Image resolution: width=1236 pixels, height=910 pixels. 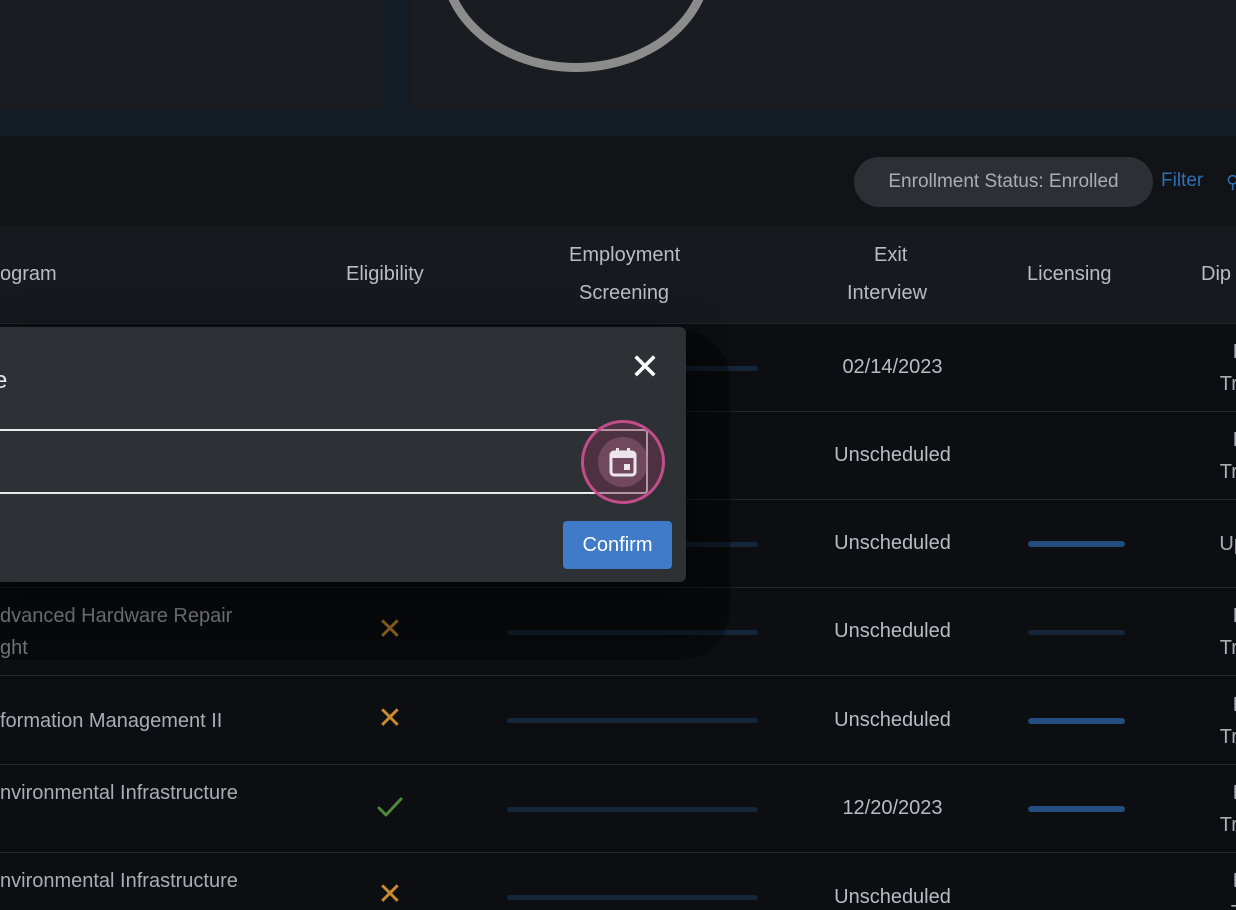 What do you see at coordinates (1216, 274) in the screenshot?
I see `header-diploma: Dip` at bounding box center [1216, 274].